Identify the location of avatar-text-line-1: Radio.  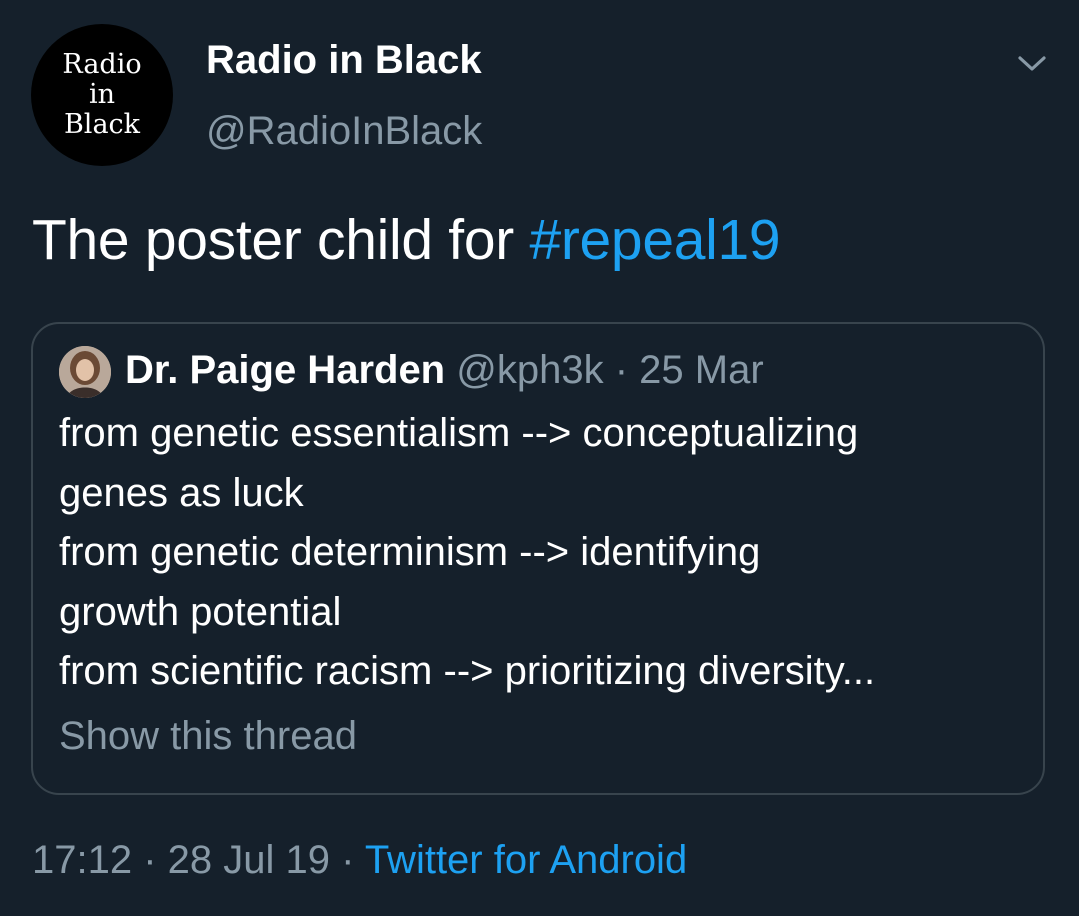
(102, 64).